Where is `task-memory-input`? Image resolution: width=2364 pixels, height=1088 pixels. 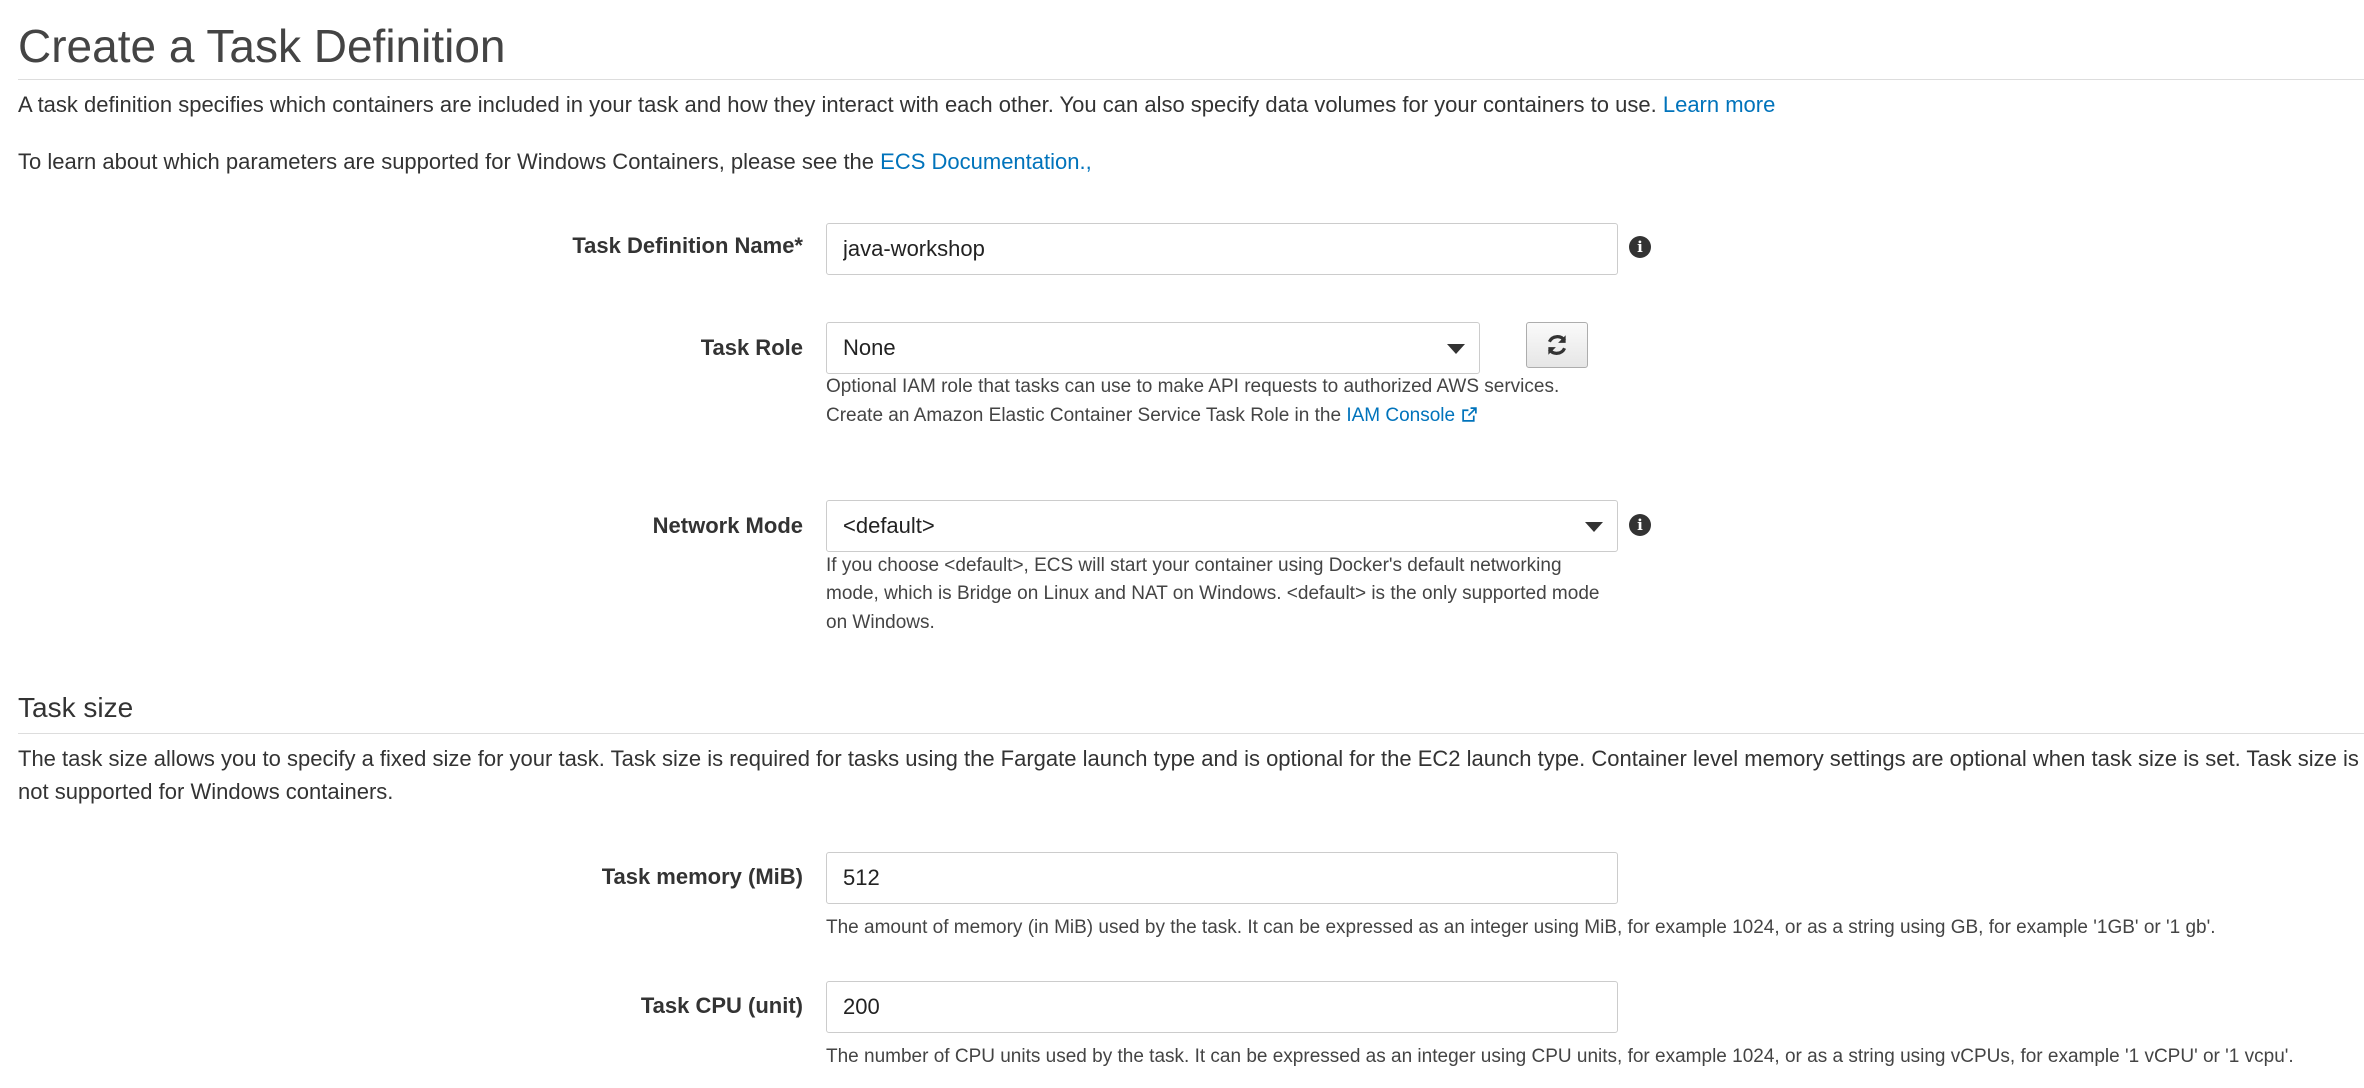 task-memory-input is located at coordinates (1222, 878).